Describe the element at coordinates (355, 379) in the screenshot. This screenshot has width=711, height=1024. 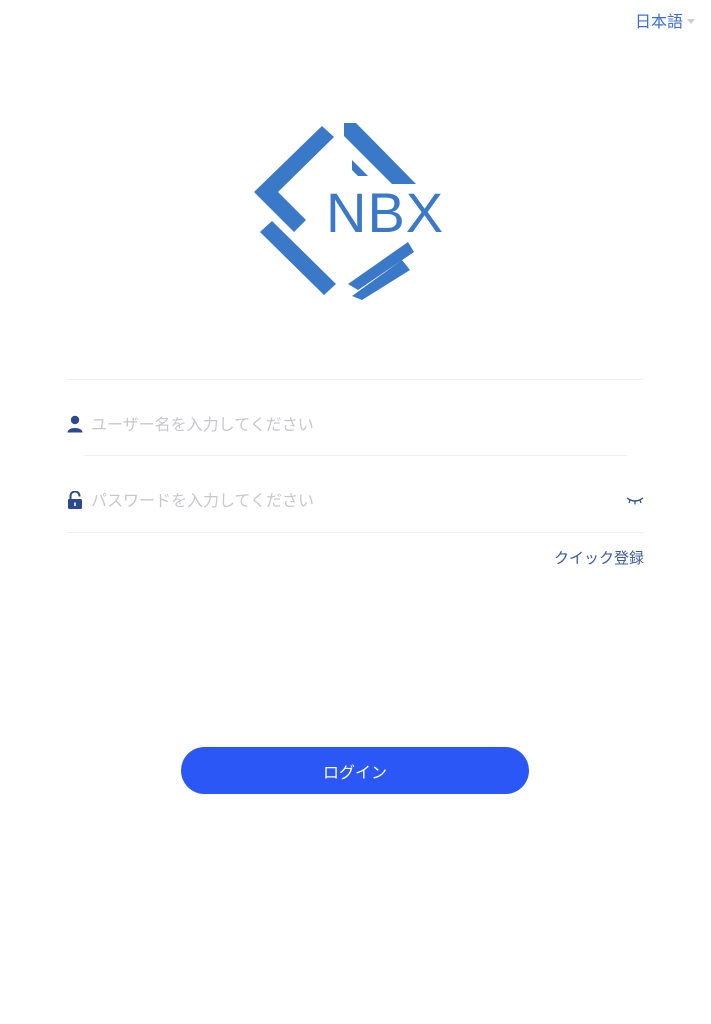
I see `form-top-divider` at that location.